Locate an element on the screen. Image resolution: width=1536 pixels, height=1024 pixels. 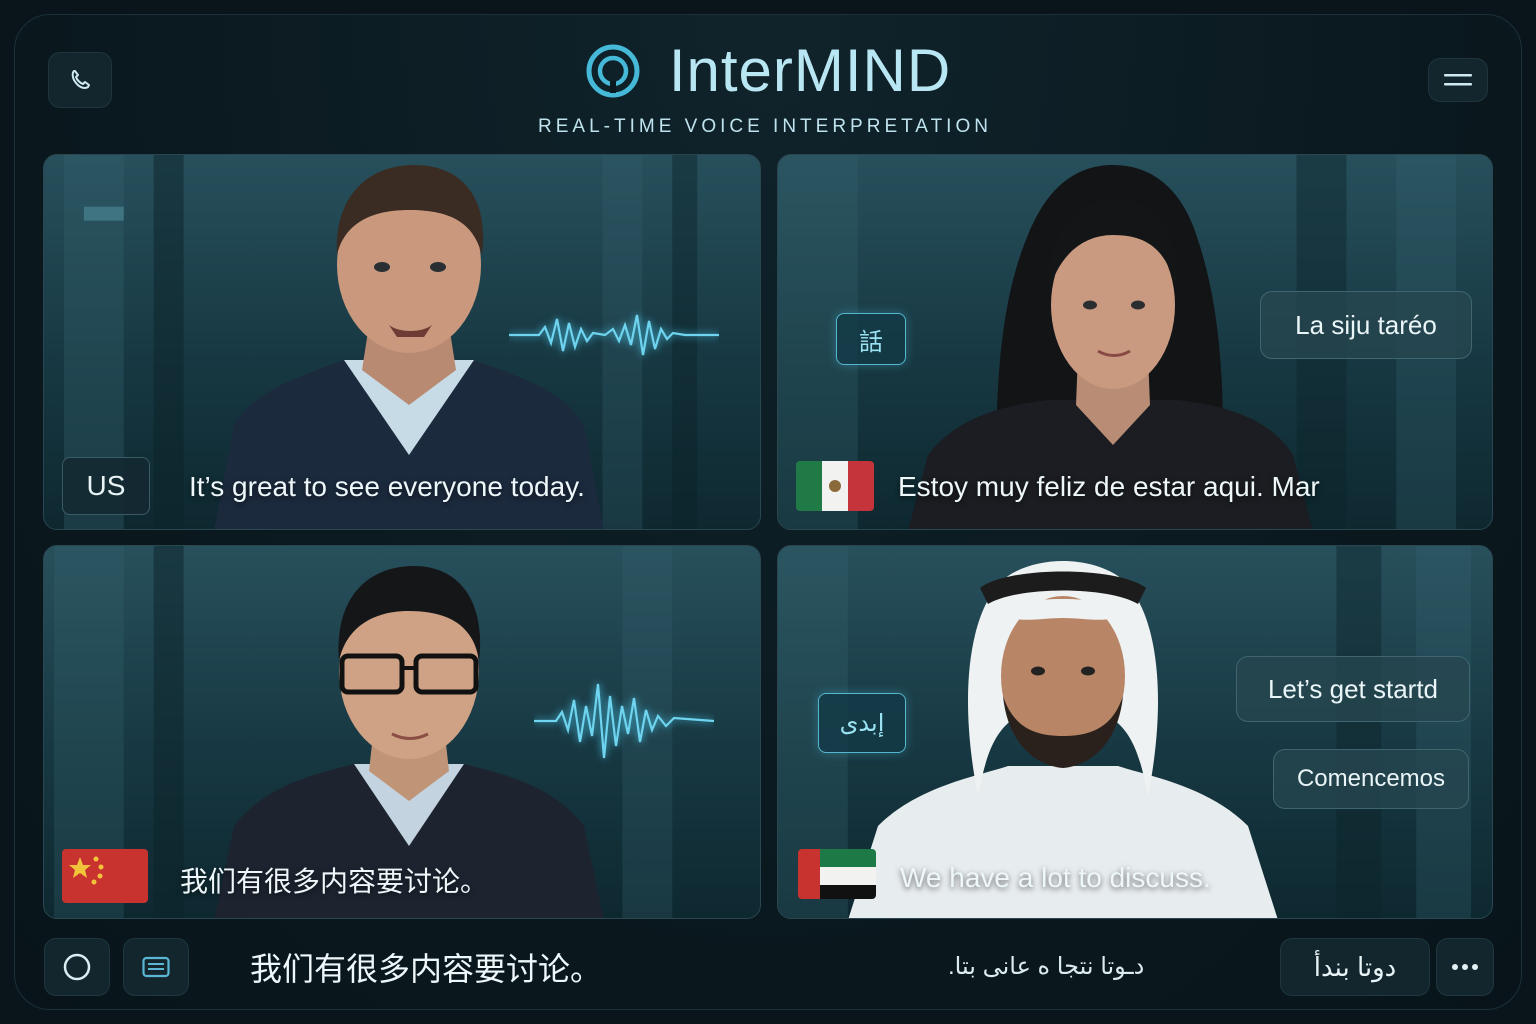
circle-icon is located at coordinates (77, 967).